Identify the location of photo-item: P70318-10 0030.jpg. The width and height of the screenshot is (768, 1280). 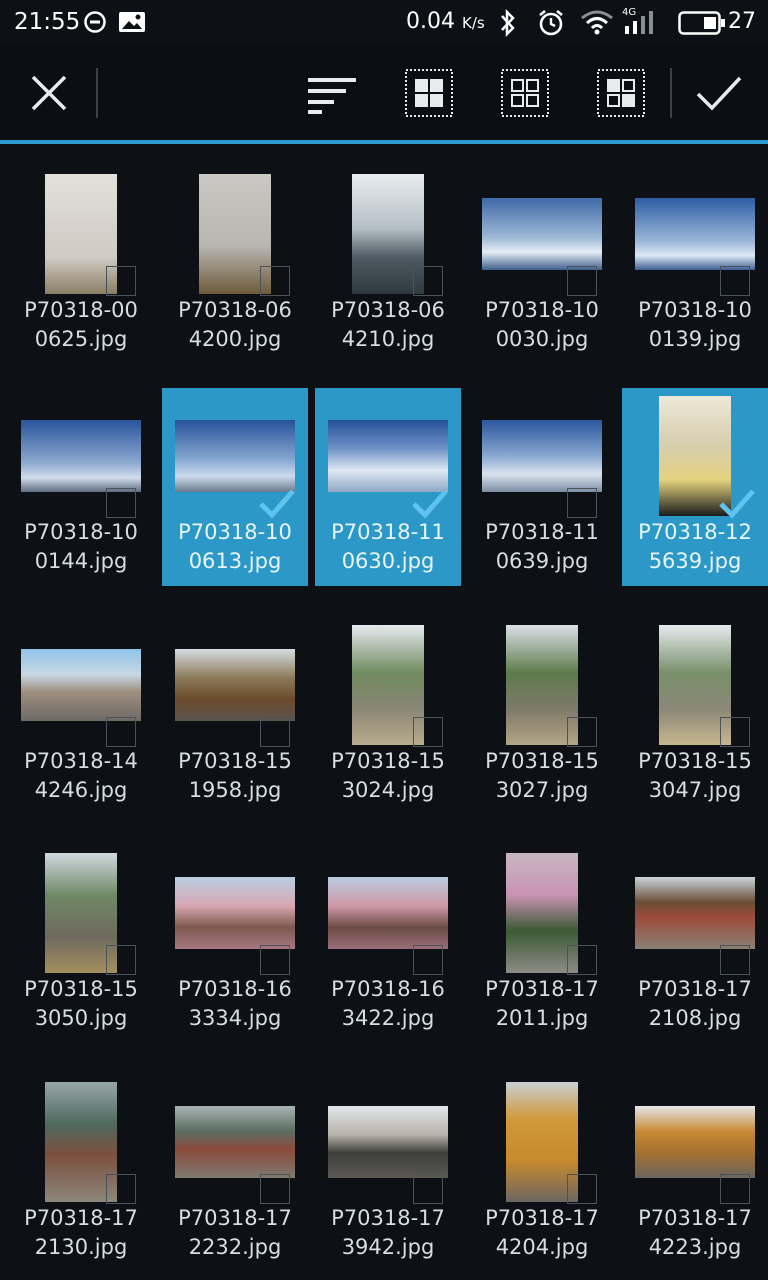
(542, 271).